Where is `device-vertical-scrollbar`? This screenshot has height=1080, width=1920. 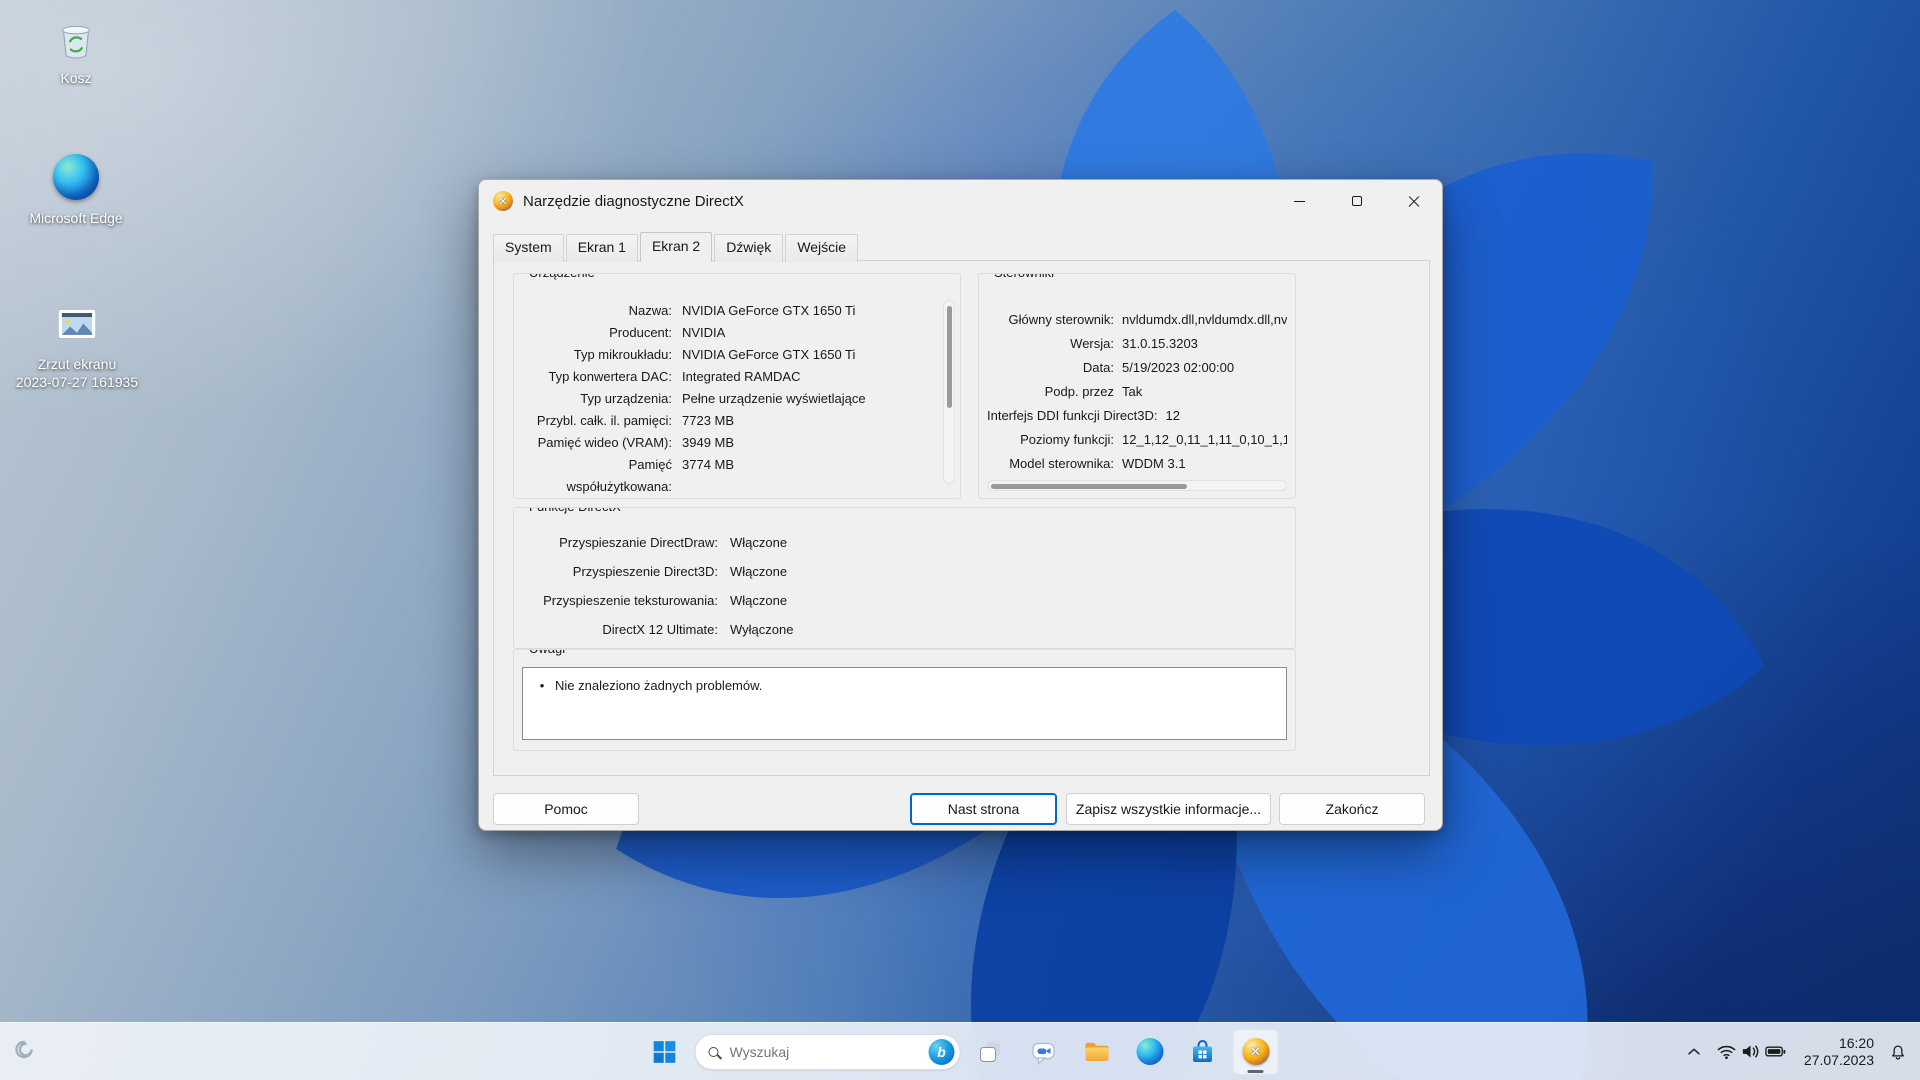 device-vertical-scrollbar is located at coordinates (949, 392).